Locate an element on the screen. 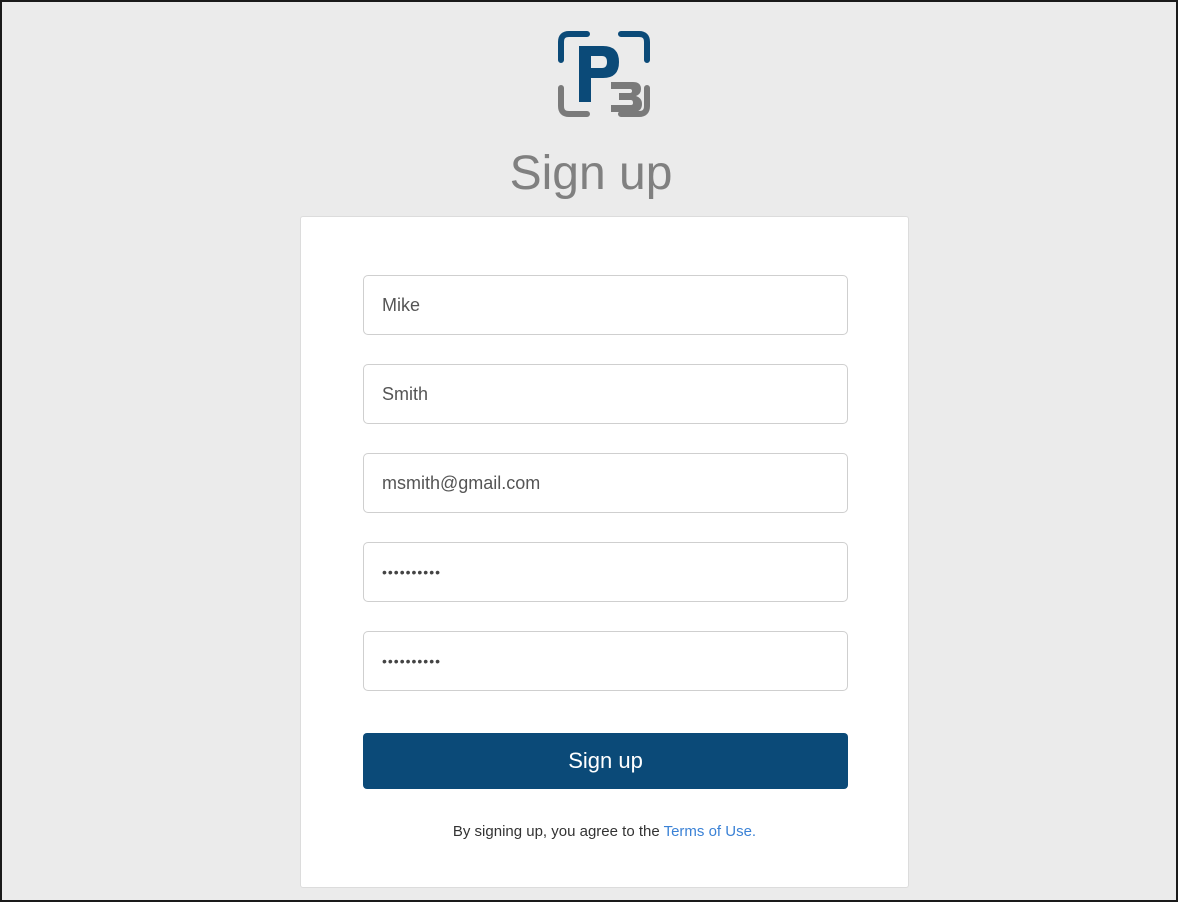  page-title: Sign up is located at coordinates (591, 173).